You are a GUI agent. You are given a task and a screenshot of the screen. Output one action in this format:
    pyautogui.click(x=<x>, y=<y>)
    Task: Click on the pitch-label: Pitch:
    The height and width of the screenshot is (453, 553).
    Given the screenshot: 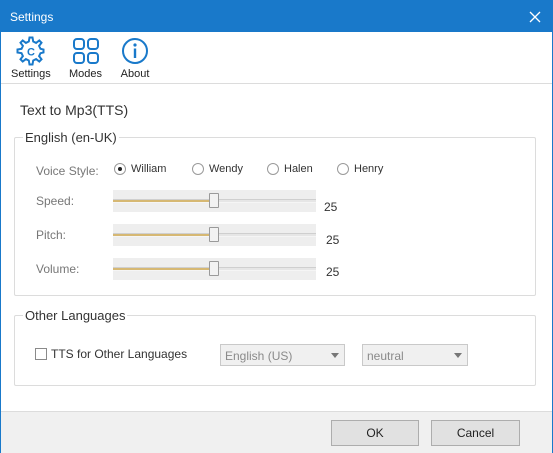 What is the action you would take?
    pyautogui.click(x=51, y=235)
    